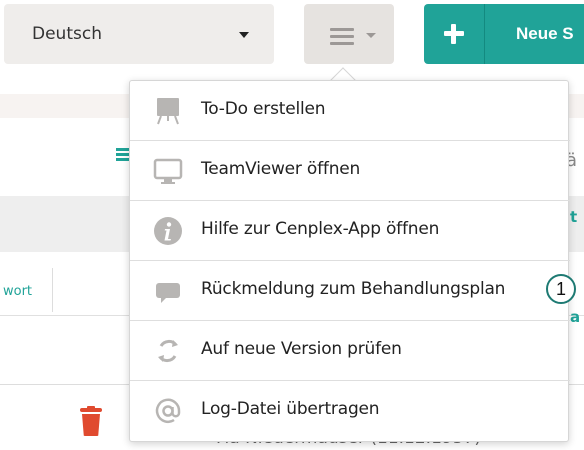 The height and width of the screenshot is (450, 584). I want to click on at-sign-icon, so click(168, 411).